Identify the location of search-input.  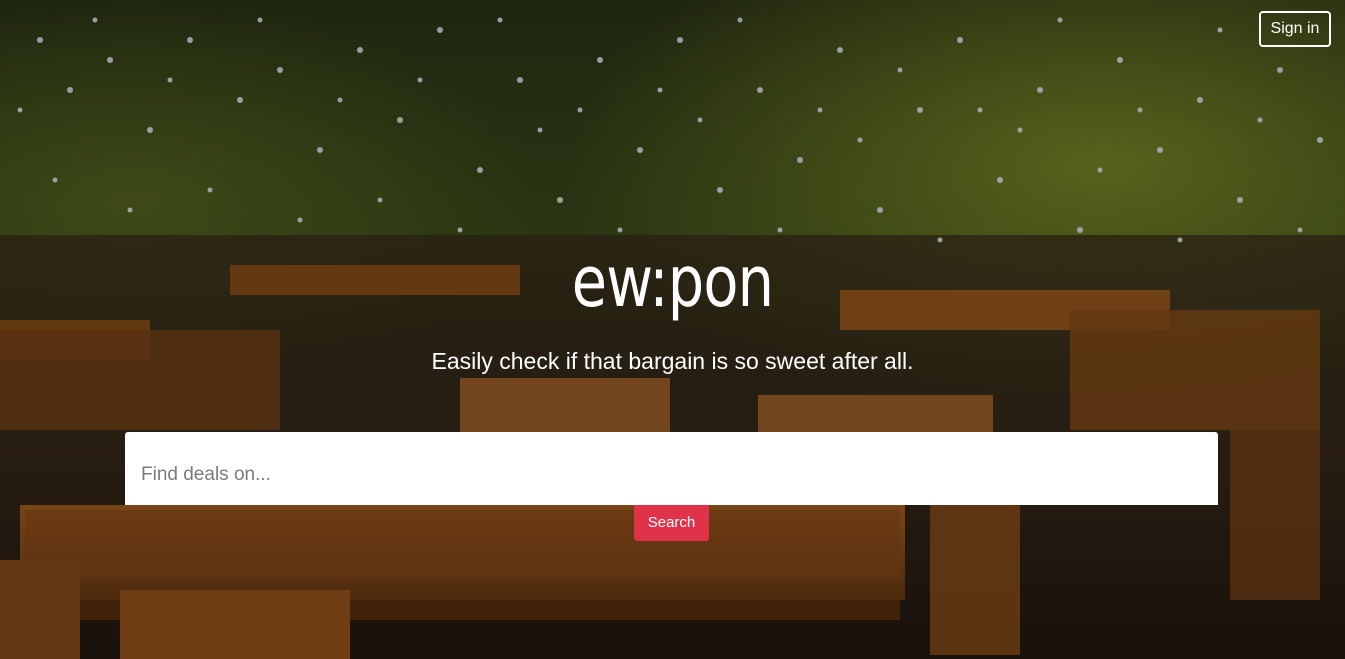
(671, 468).